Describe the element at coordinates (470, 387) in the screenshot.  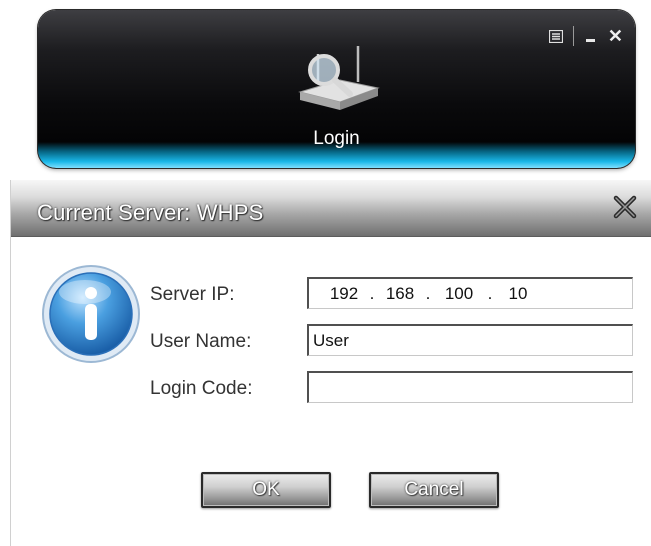
I see `login-code-input` at that location.